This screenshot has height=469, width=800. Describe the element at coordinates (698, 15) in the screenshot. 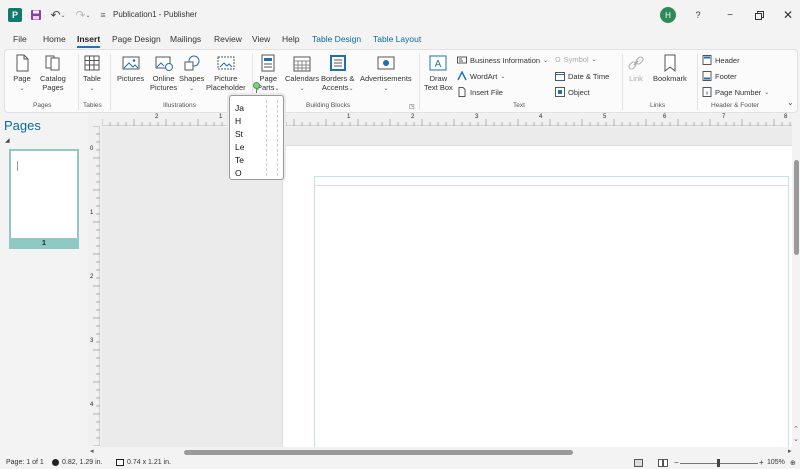

I see `help-button: ?` at that location.